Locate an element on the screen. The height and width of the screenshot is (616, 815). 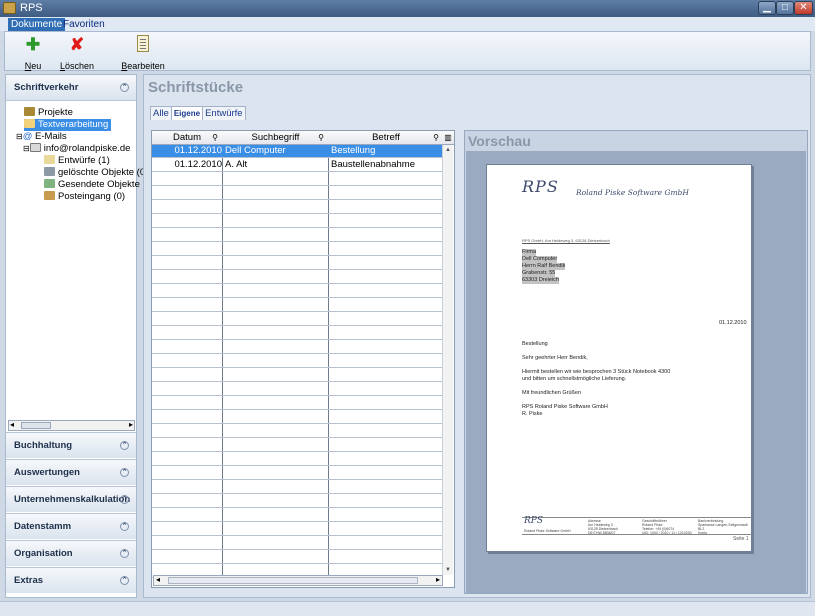
scroll-down-icon: ▼ is located at coordinates (448, 570).